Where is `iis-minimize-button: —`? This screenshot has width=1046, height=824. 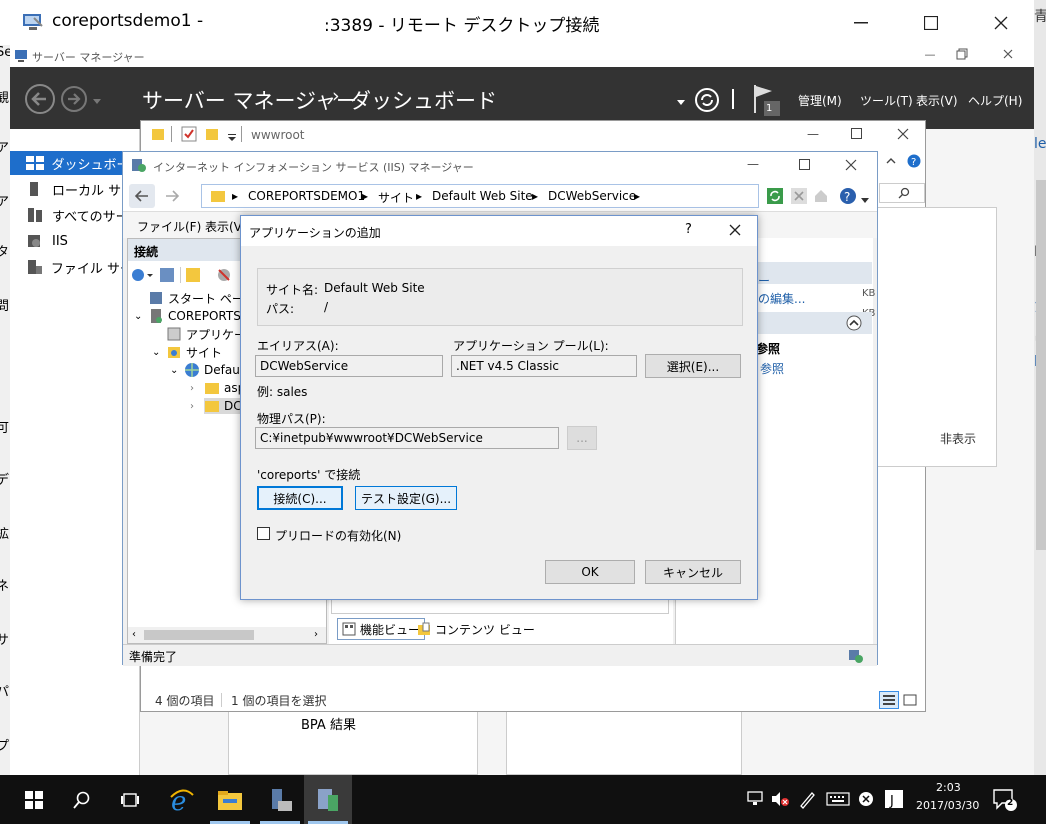 iis-minimize-button: — is located at coordinates (755, 165).